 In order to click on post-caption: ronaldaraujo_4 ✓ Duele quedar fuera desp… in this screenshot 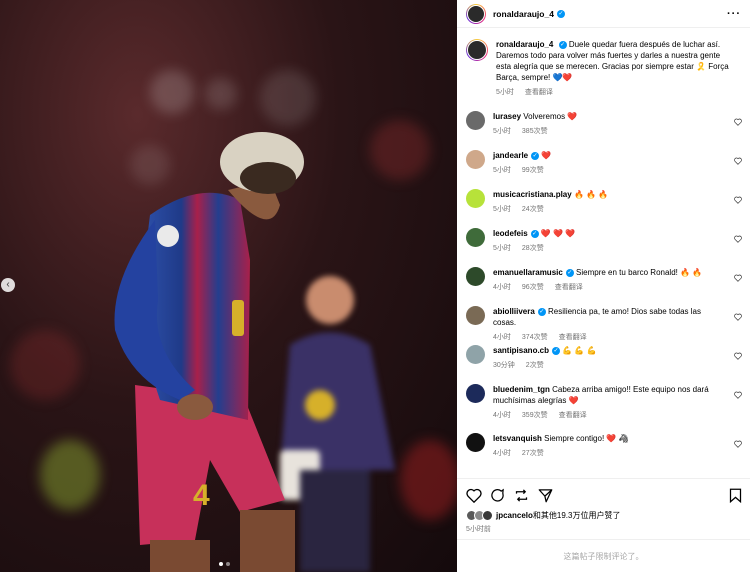, I will do `click(603, 63)`.